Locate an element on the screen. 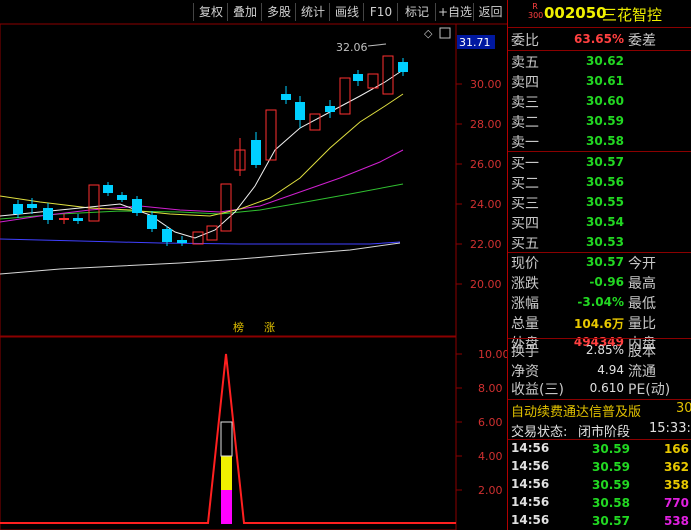  ask-2-price: 30.59 is located at coordinates (595, 121).